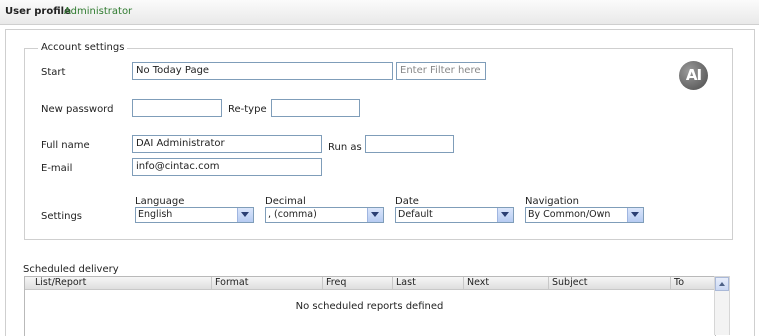 This screenshot has width=759, height=336. I want to click on email-label: E-mail, so click(57, 168).